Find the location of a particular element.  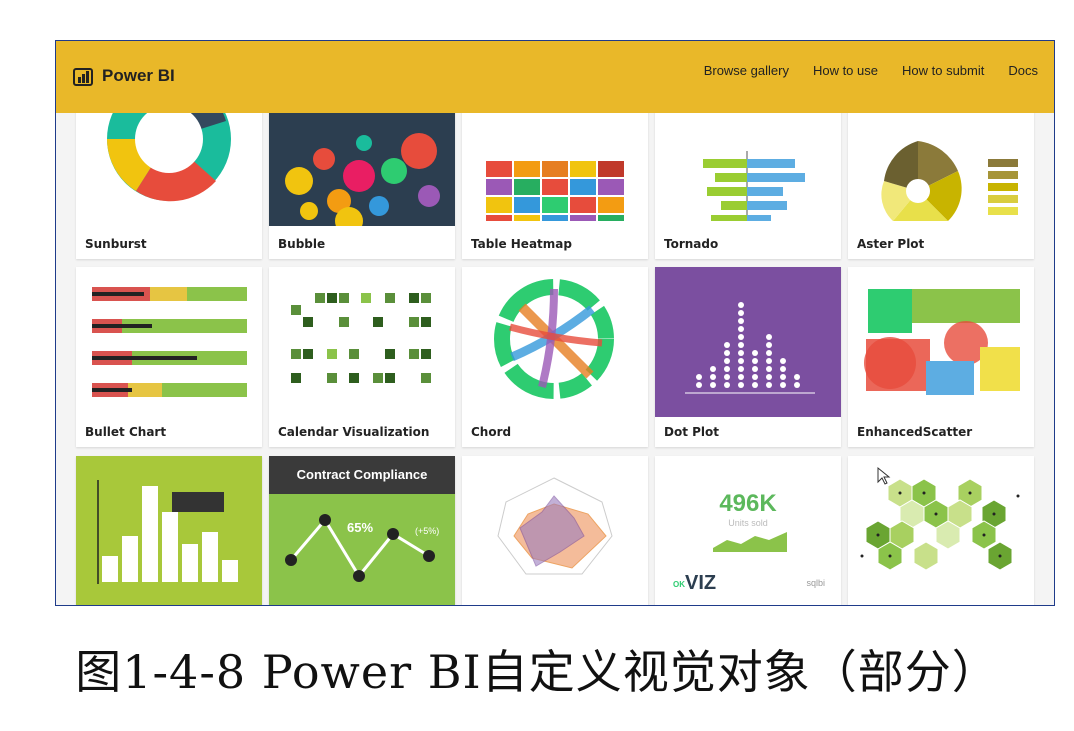

card-bullet-chart: Bullet Chart is located at coordinates (169, 357).